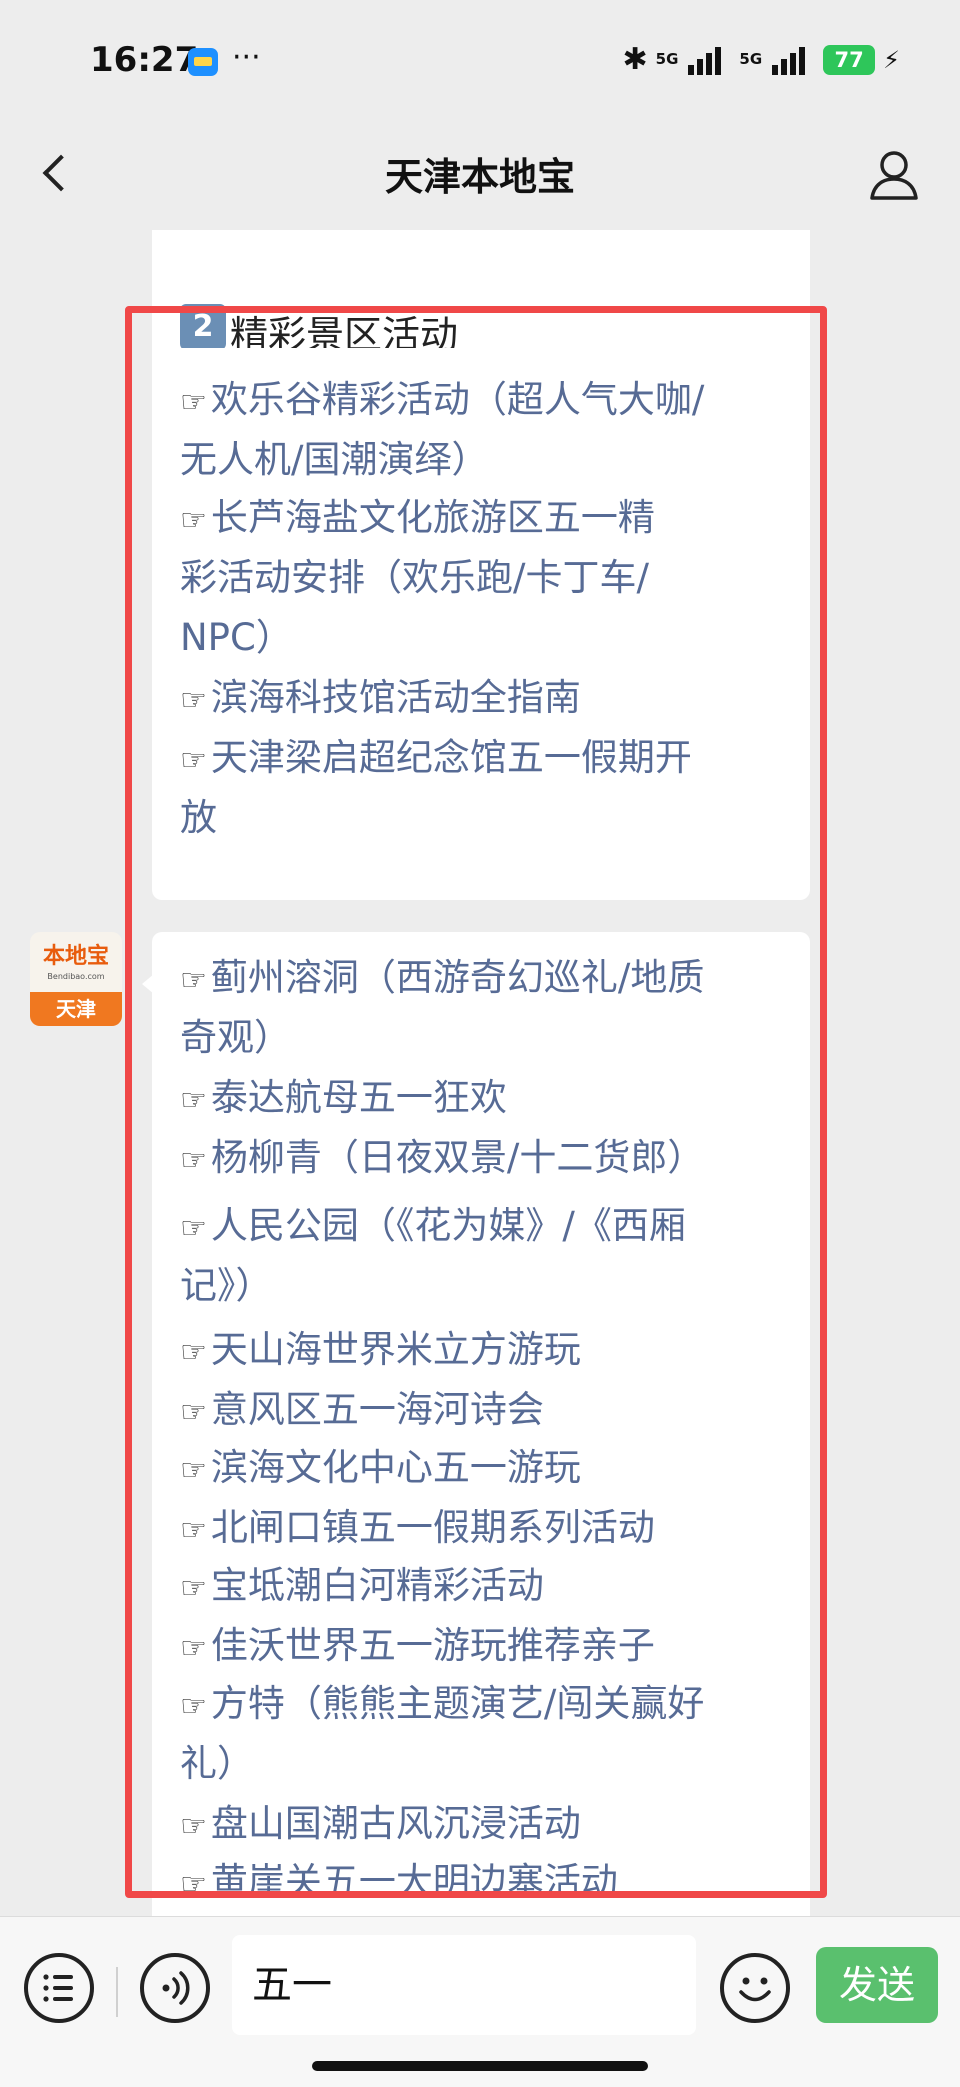 This screenshot has height=2087, width=960. I want to click on activity-link-text: 方特（熊熊主题演艺/闯关赢好, so click(457, 1703).